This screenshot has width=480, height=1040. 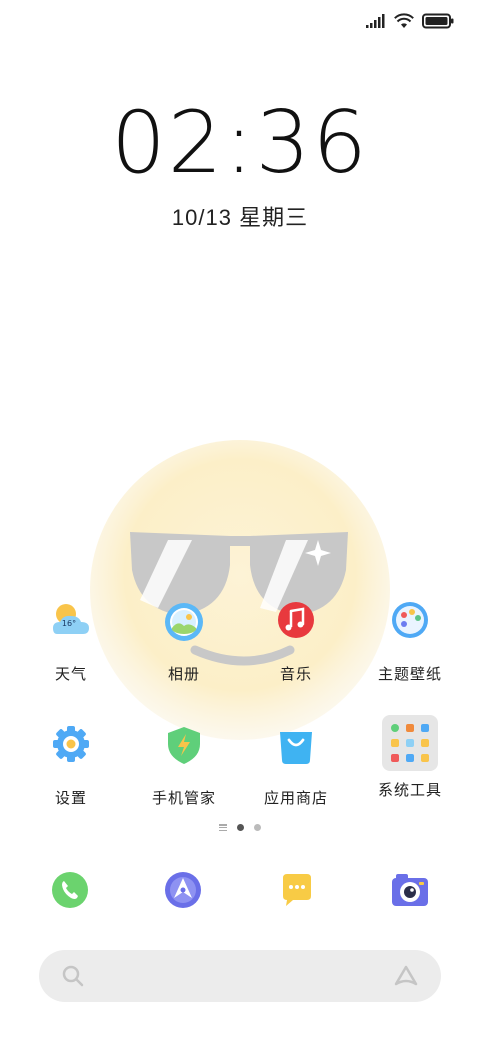 I want to click on browser-icon, so click(x=183, y=890).